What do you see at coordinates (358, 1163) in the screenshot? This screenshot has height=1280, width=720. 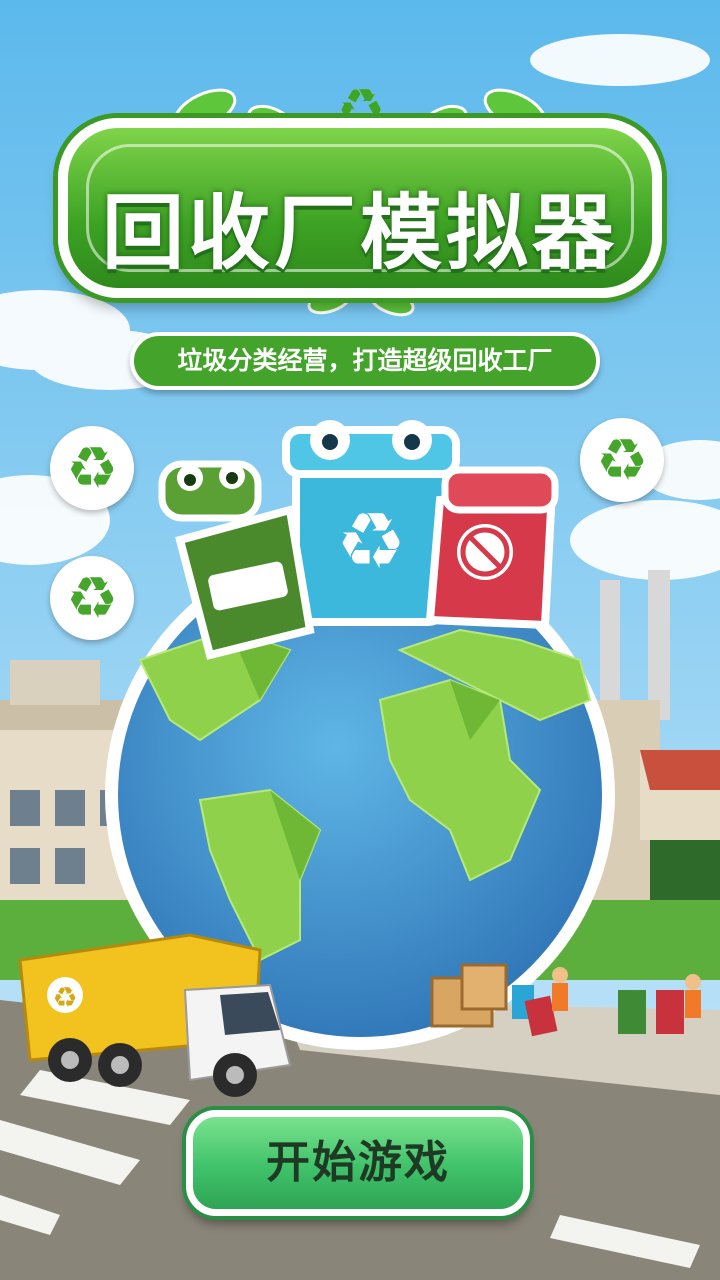 I see `start-game-button: 开始游戏` at bounding box center [358, 1163].